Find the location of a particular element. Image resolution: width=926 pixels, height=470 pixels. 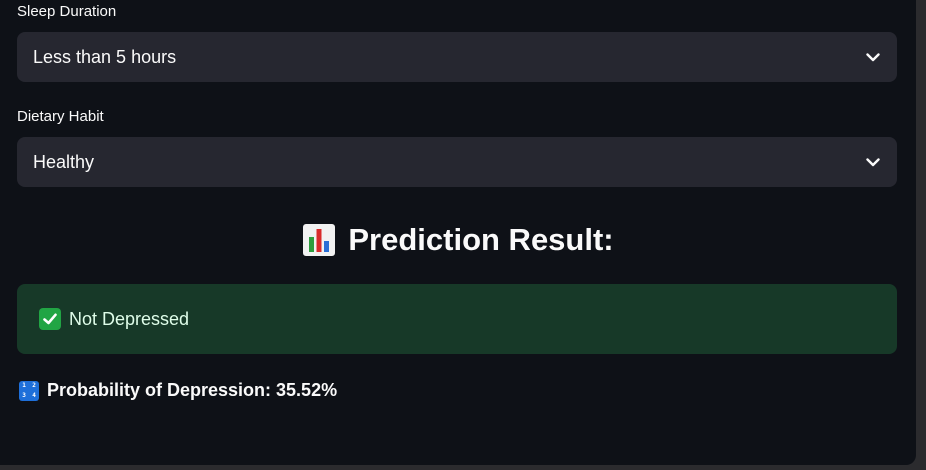

check-mark-icon is located at coordinates (50, 319).